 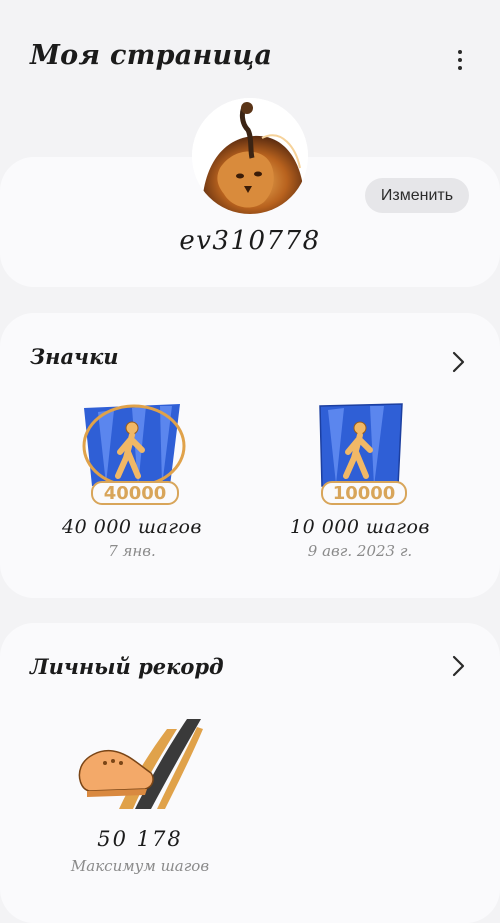 I want to click on shoe-record-icon, so click(x=140, y=764).